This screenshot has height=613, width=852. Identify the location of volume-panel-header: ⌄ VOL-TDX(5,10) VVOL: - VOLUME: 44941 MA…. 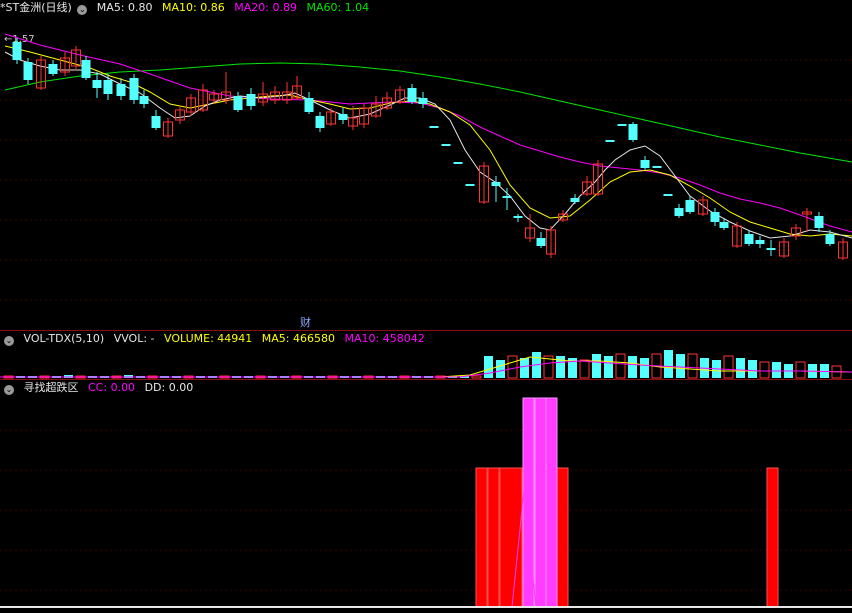
(215, 339).